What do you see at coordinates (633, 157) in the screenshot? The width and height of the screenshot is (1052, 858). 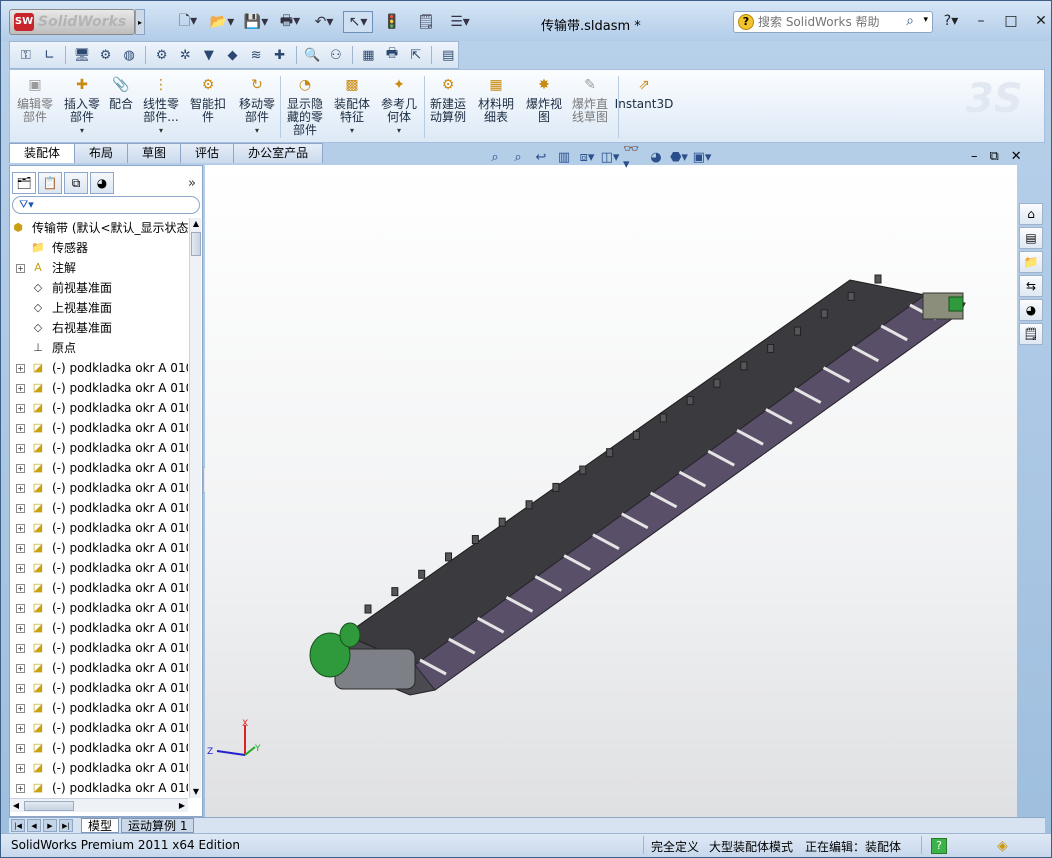 I see `hide-show-items-icon: 👓▾` at bounding box center [633, 157].